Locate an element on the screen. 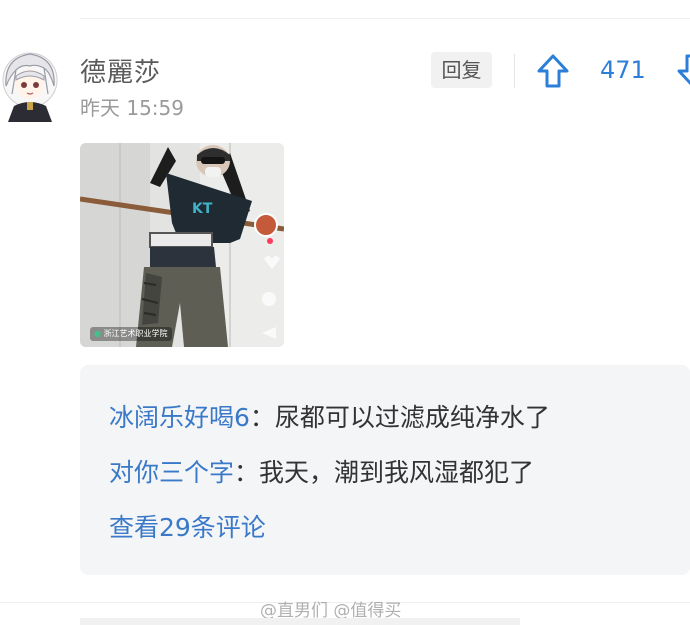 The width and height of the screenshot is (690, 625). upvote-count: 471 is located at coordinates (623, 70).